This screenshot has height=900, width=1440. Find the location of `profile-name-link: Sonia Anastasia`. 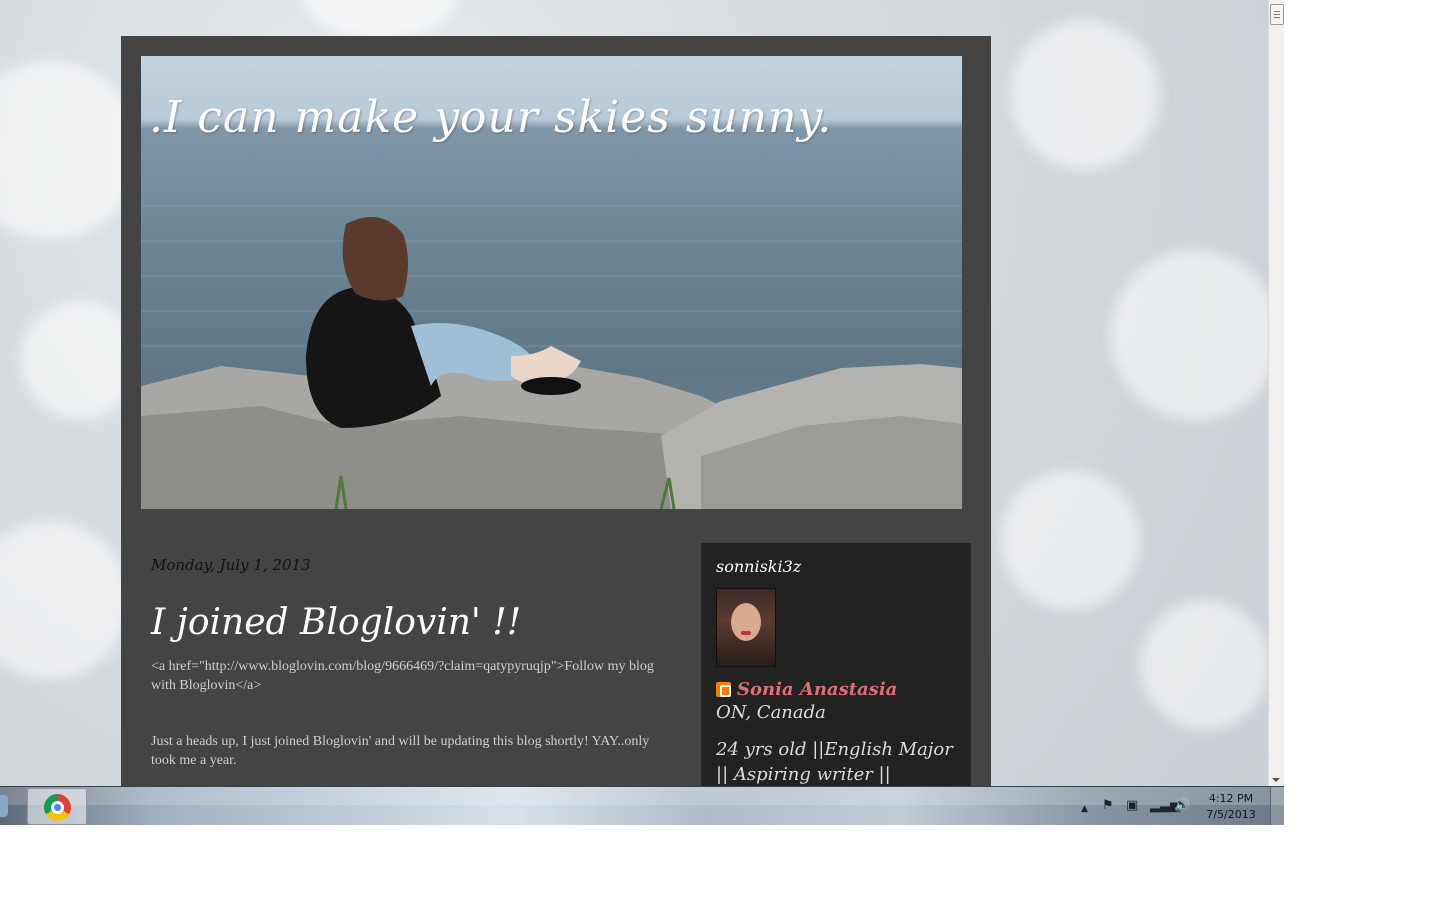

profile-name-link: Sonia Anastasia is located at coordinates (817, 689).